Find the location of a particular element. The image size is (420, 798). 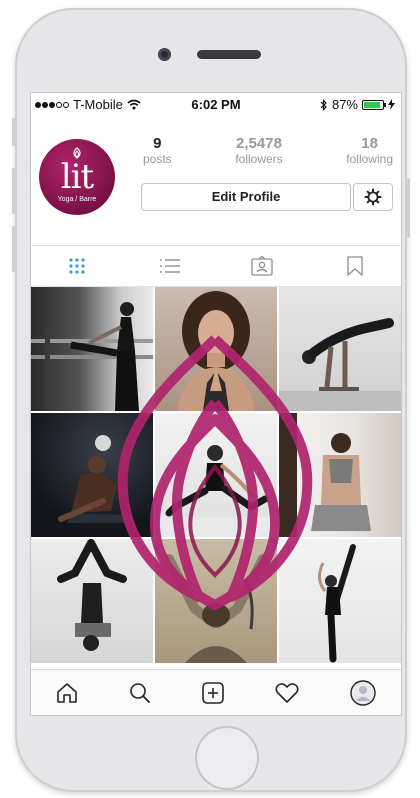

heart-icon is located at coordinates (287, 693).